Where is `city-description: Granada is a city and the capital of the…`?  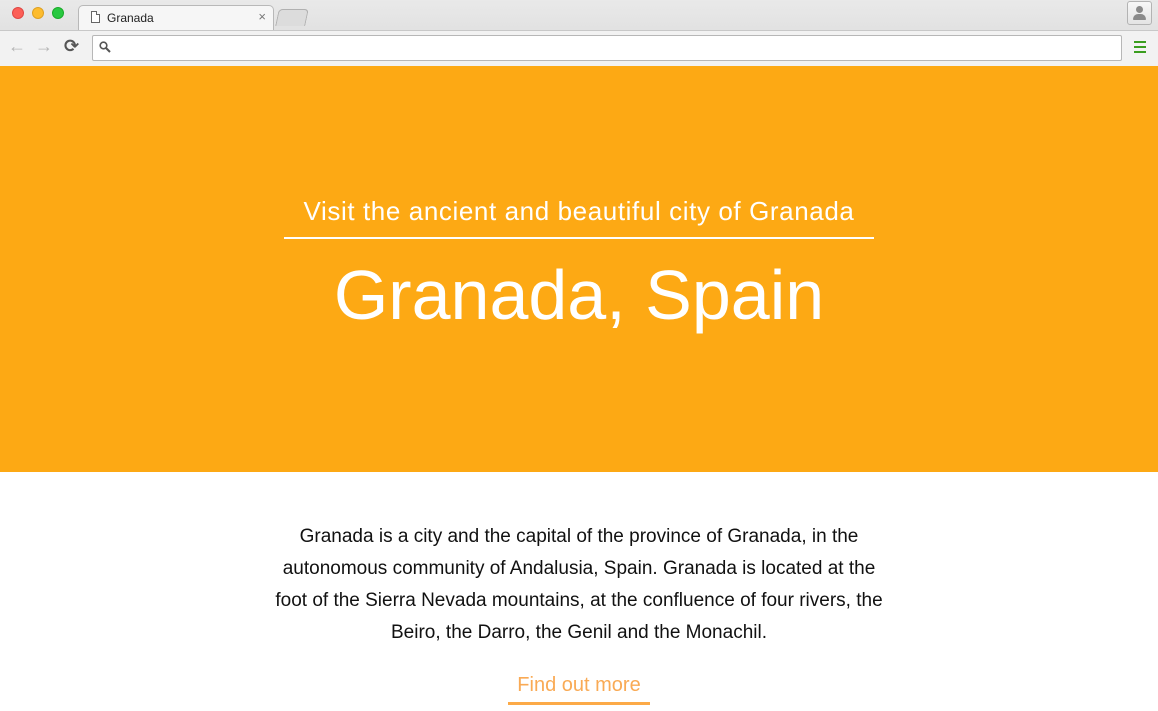 city-description: Granada is a city and the capital of the… is located at coordinates (579, 584).